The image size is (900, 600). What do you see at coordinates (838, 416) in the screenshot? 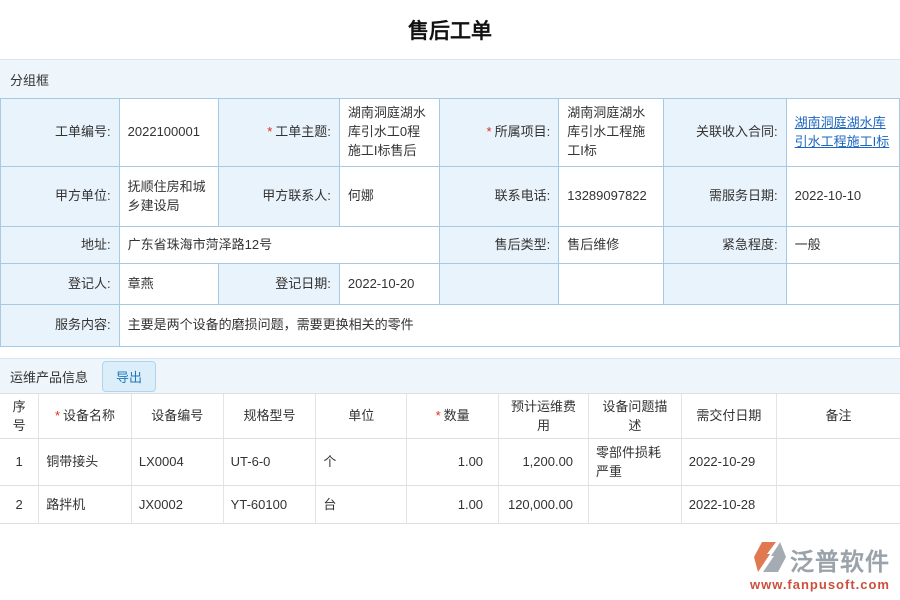
I see `col-remark: 备注` at bounding box center [838, 416].